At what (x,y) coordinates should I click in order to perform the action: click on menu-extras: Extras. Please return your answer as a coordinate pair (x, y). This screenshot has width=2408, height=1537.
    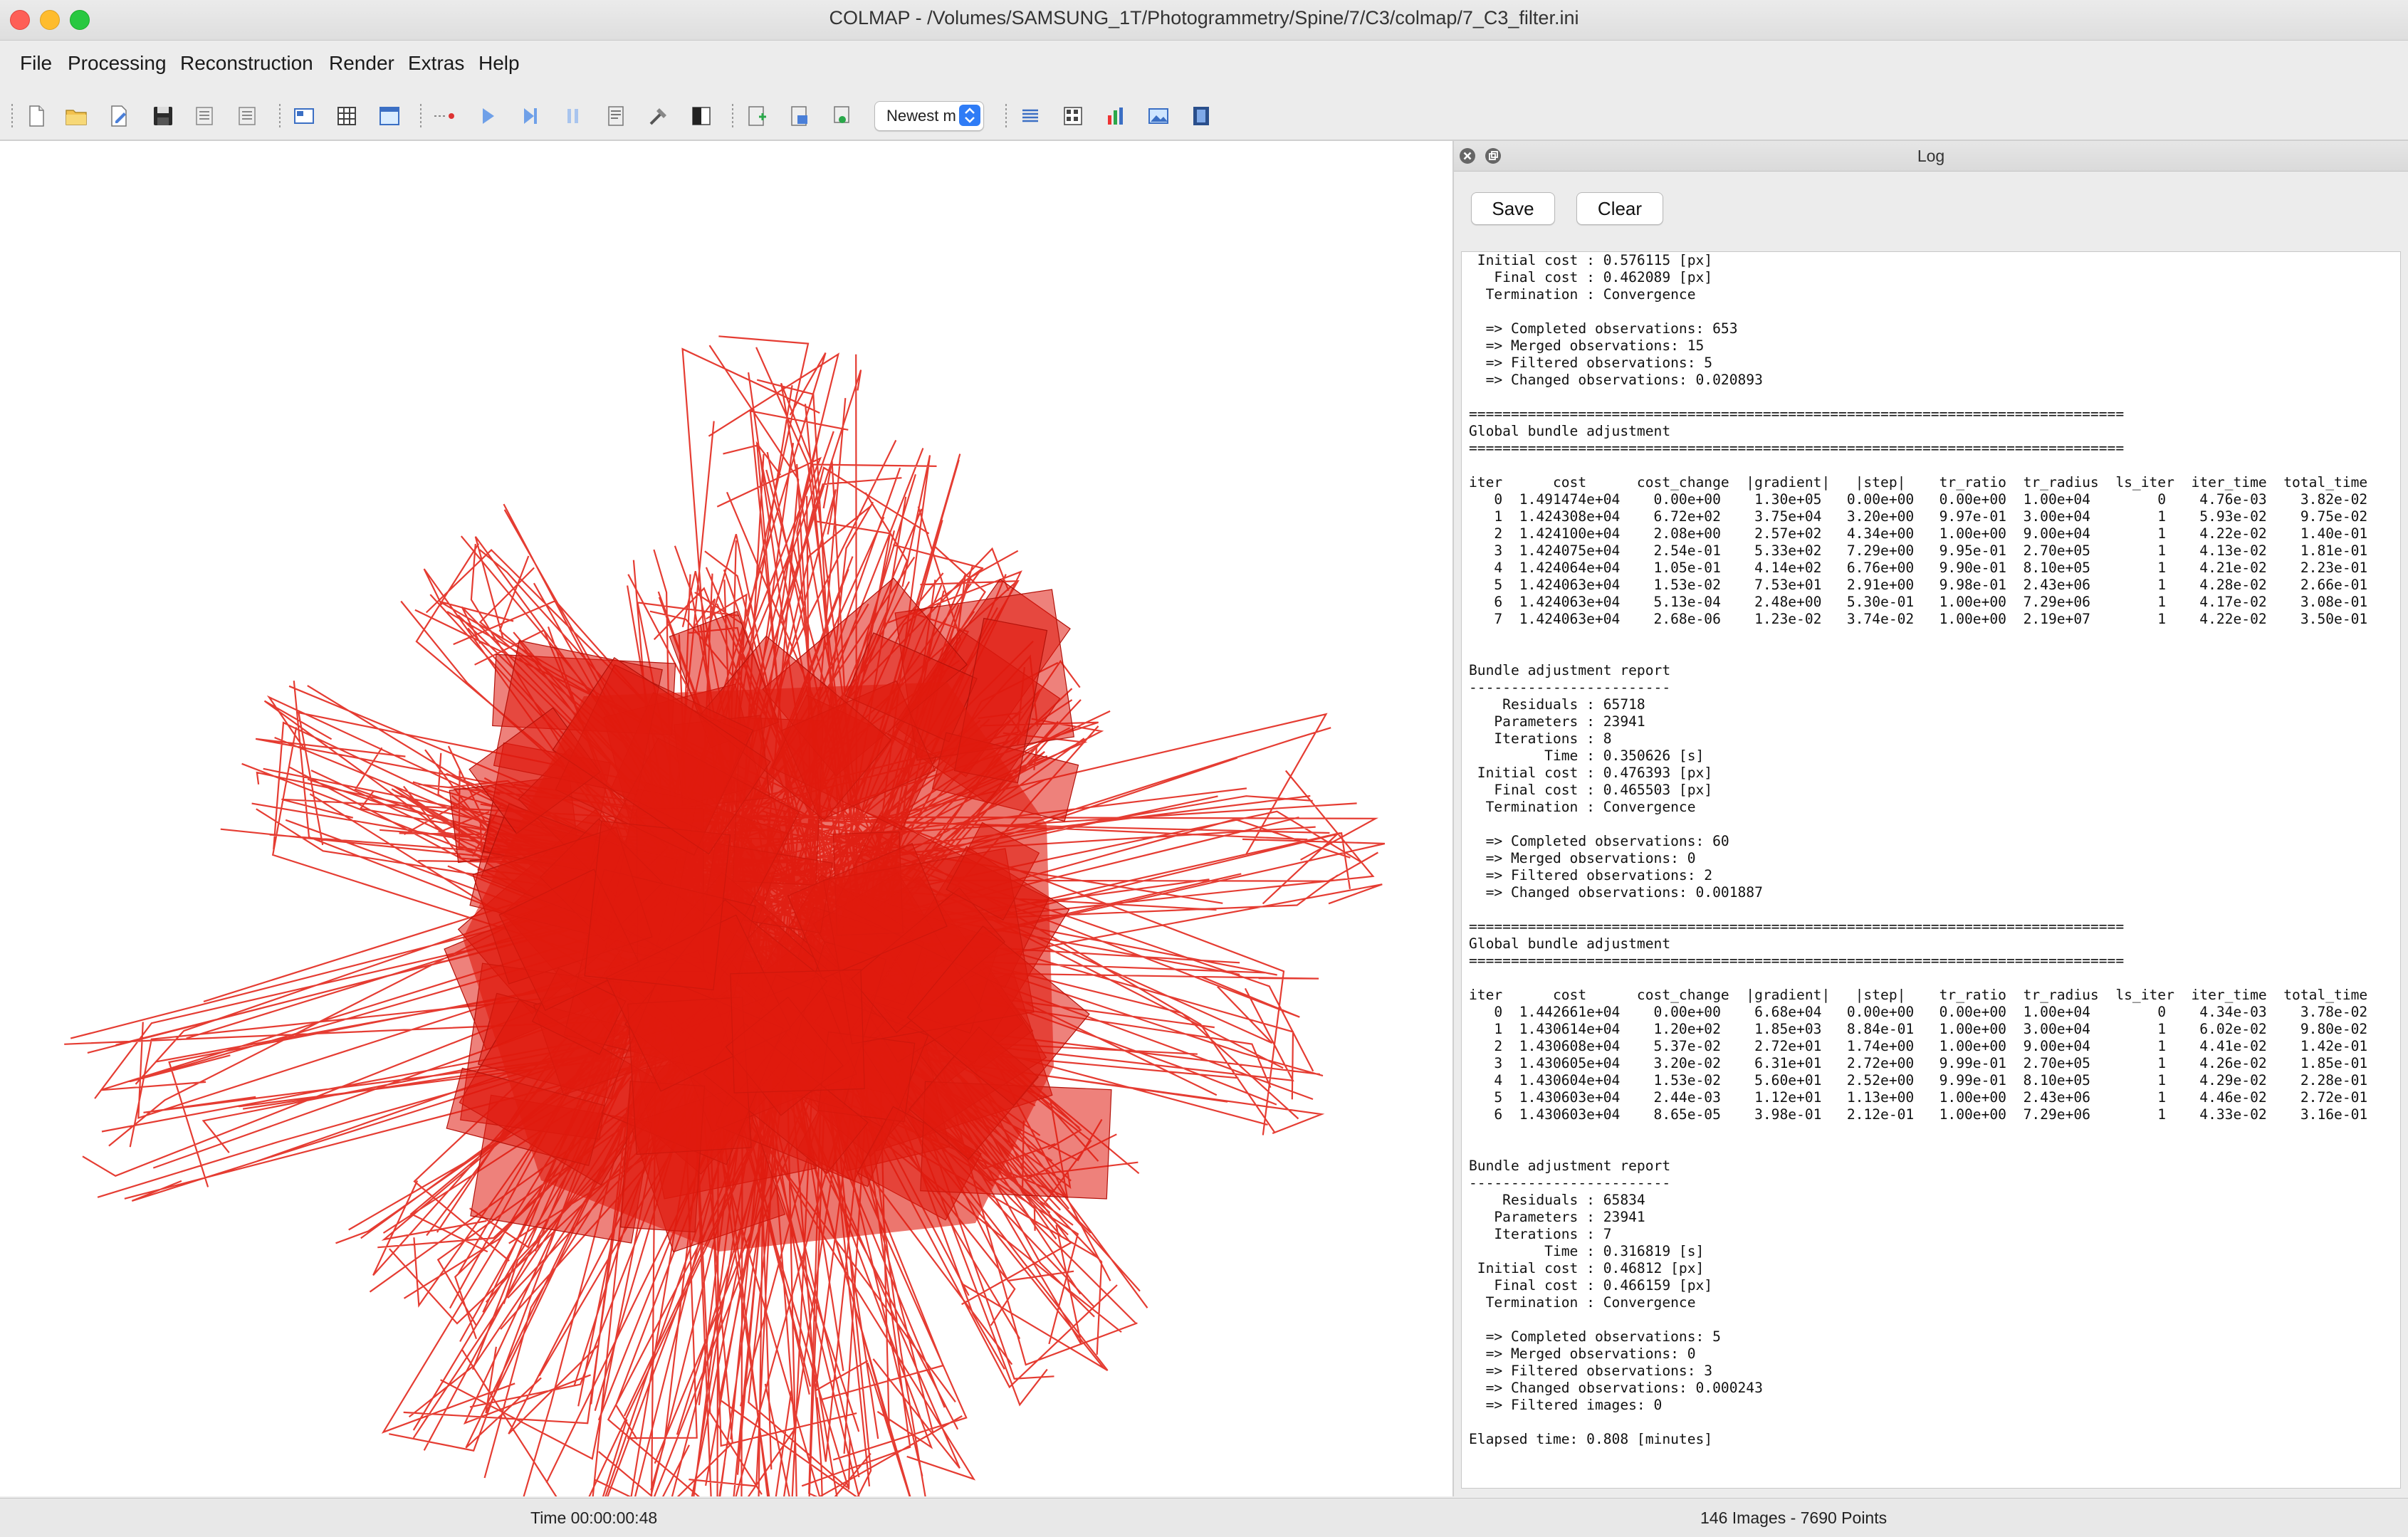
    Looking at the image, I should click on (436, 63).